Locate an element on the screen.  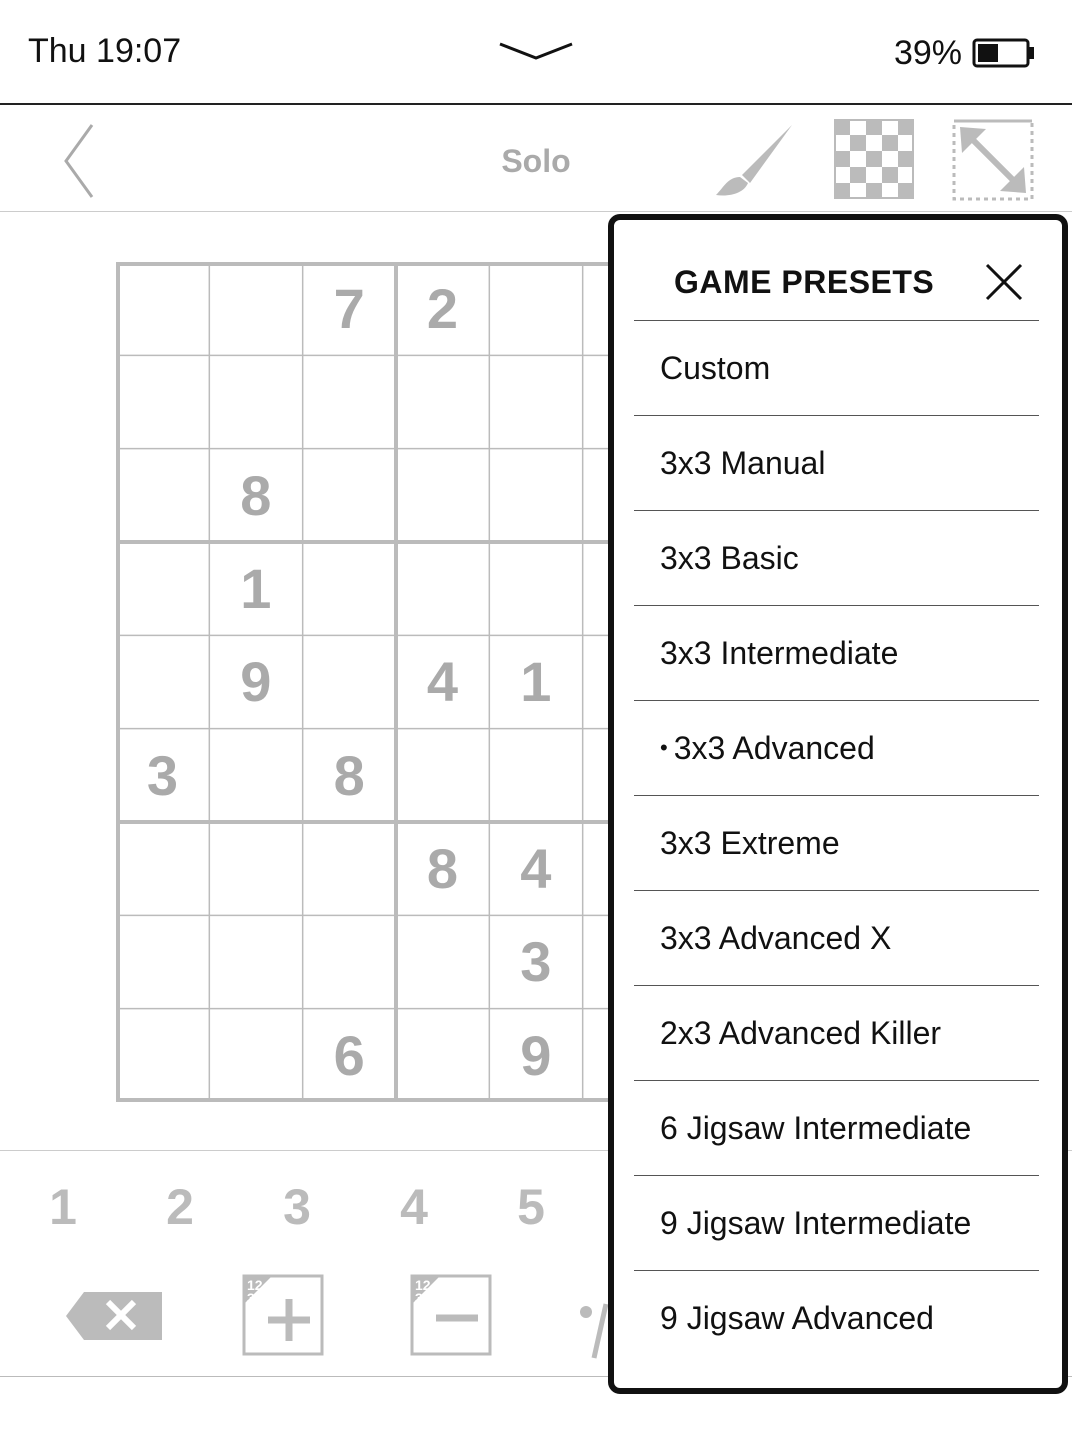
preset-item: • 3x3 Advanced is located at coordinates (836, 749).